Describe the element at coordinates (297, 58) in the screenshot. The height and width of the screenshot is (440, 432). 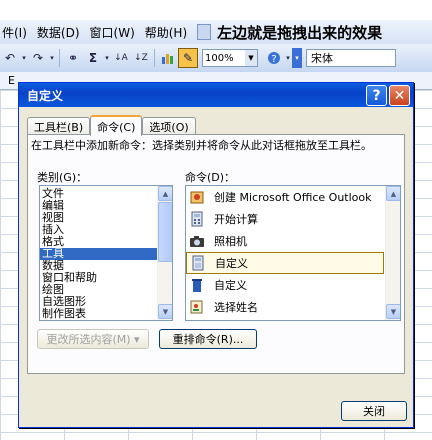
I see `toolbar-options-icon: ▾` at that location.